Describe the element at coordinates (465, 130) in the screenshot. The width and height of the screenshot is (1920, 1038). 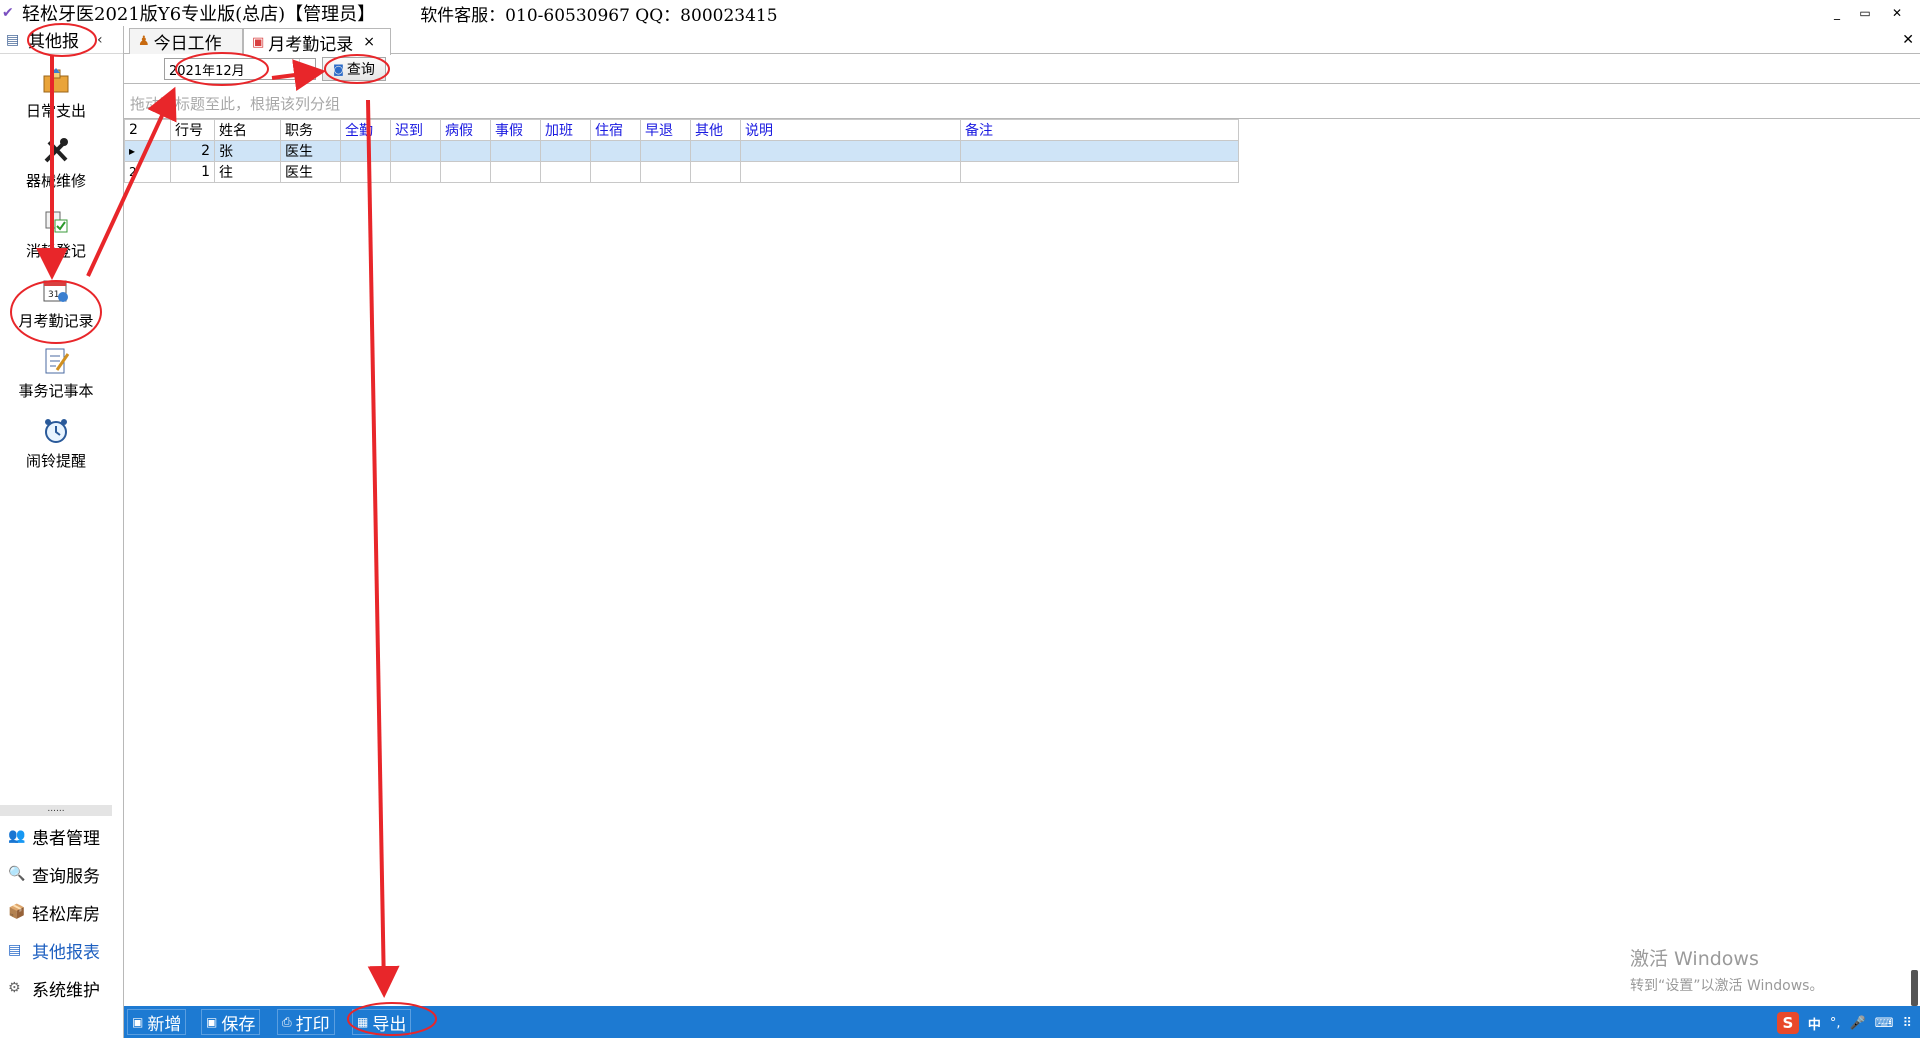
I see `col-header-sick-leave: 病假` at that location.